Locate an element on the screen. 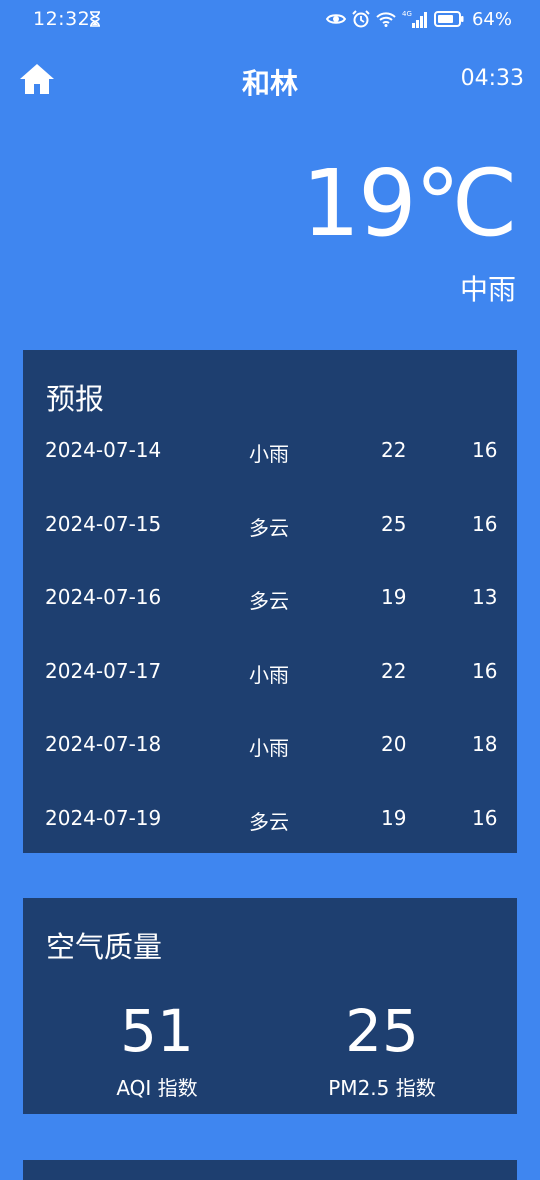 This screenshot has height=1180, width=540. forecast-row: 2024-07-16 多云 19 13 is located at coordinates (270, 597).